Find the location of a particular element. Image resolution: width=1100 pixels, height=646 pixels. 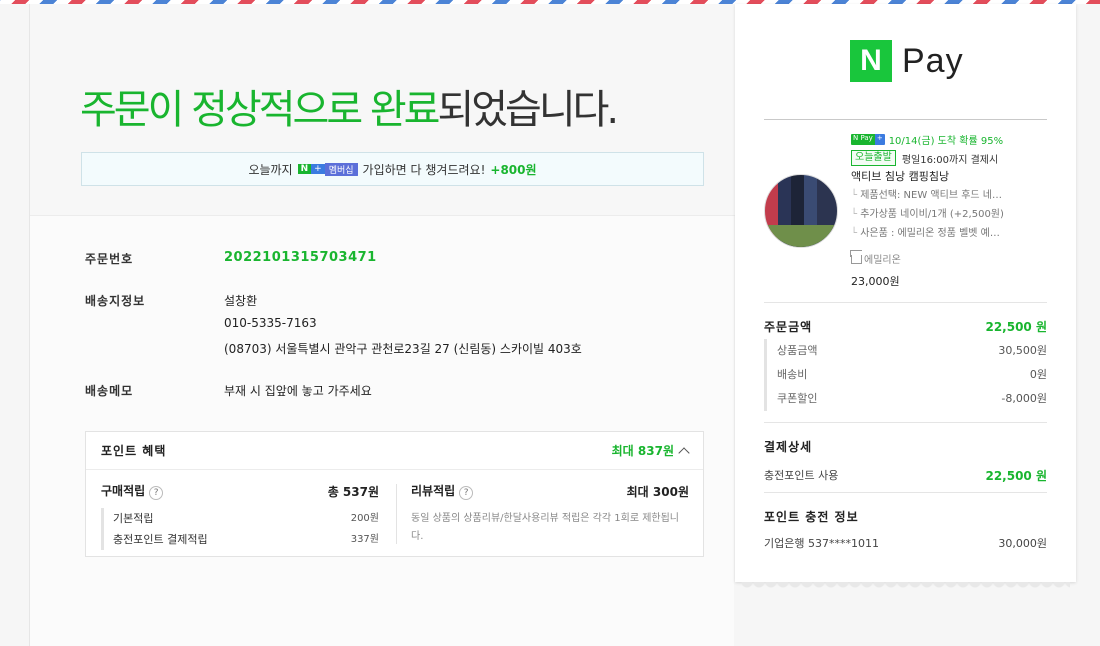

seller-name: 에밀리온 is located at coordinates (882, 260).